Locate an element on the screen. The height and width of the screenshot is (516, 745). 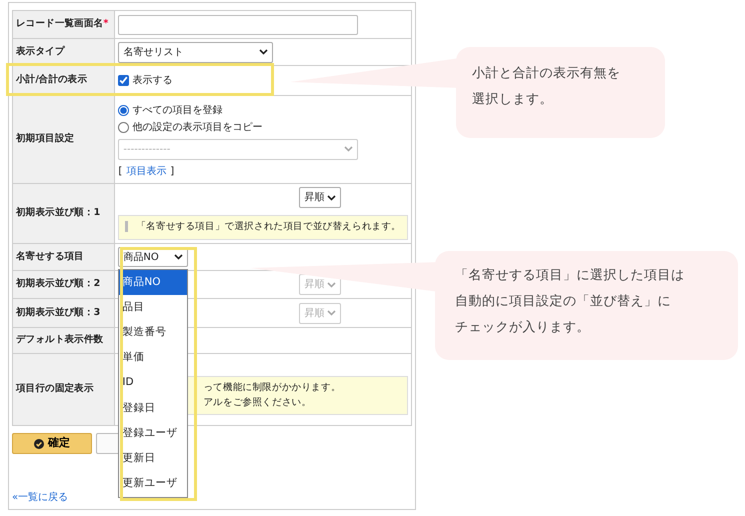
field-label: 初期表示並び順：3 is located at coordinates (63, 313).